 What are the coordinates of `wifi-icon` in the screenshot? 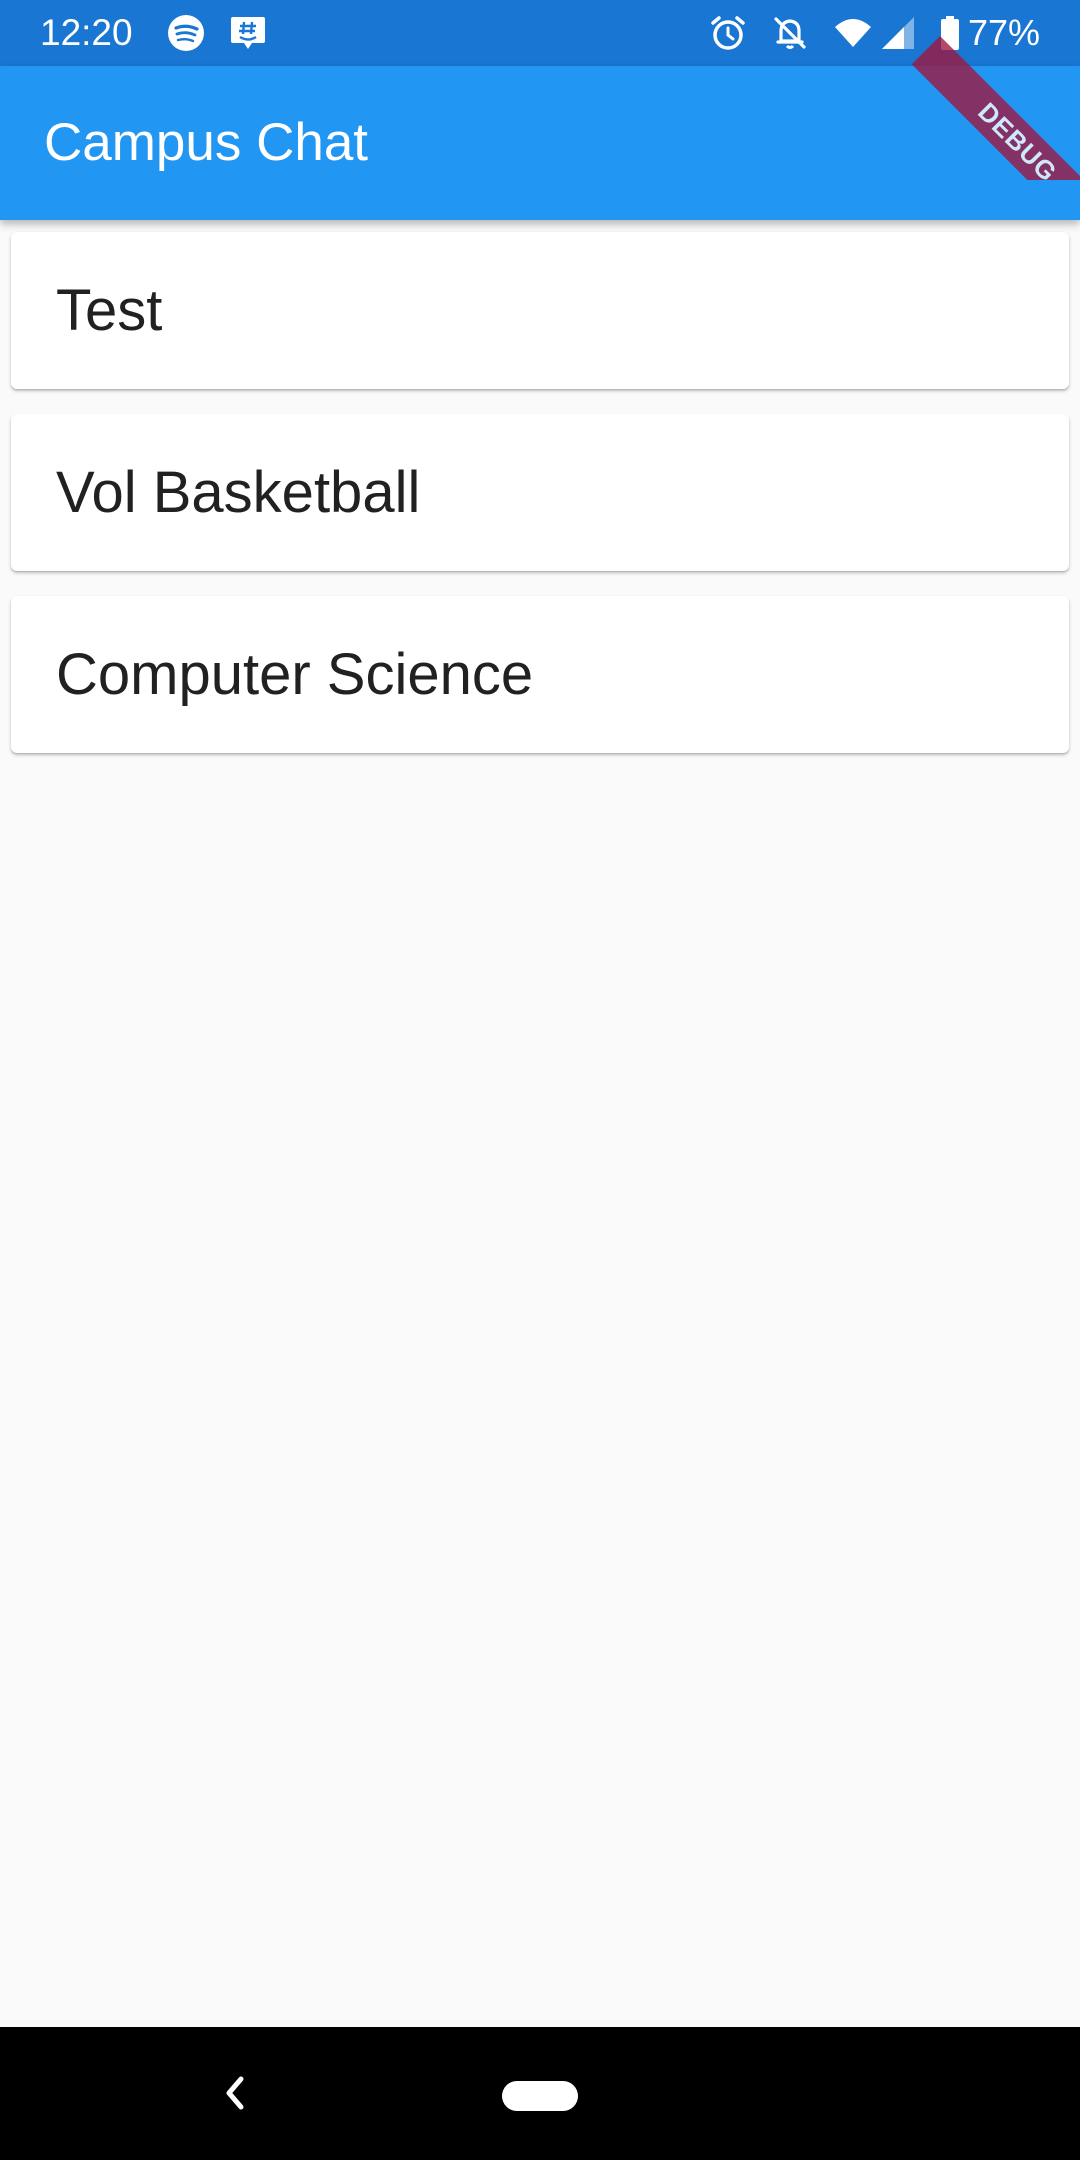 It's located at (853, 33).